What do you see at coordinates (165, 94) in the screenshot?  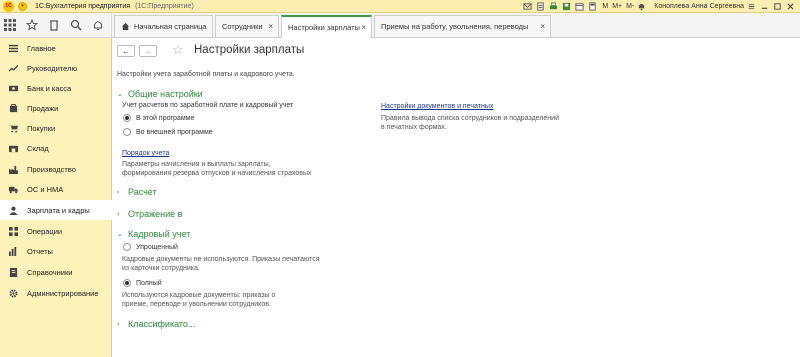 I see `section-title: Общие настройки` at bounding box center [165, 94].